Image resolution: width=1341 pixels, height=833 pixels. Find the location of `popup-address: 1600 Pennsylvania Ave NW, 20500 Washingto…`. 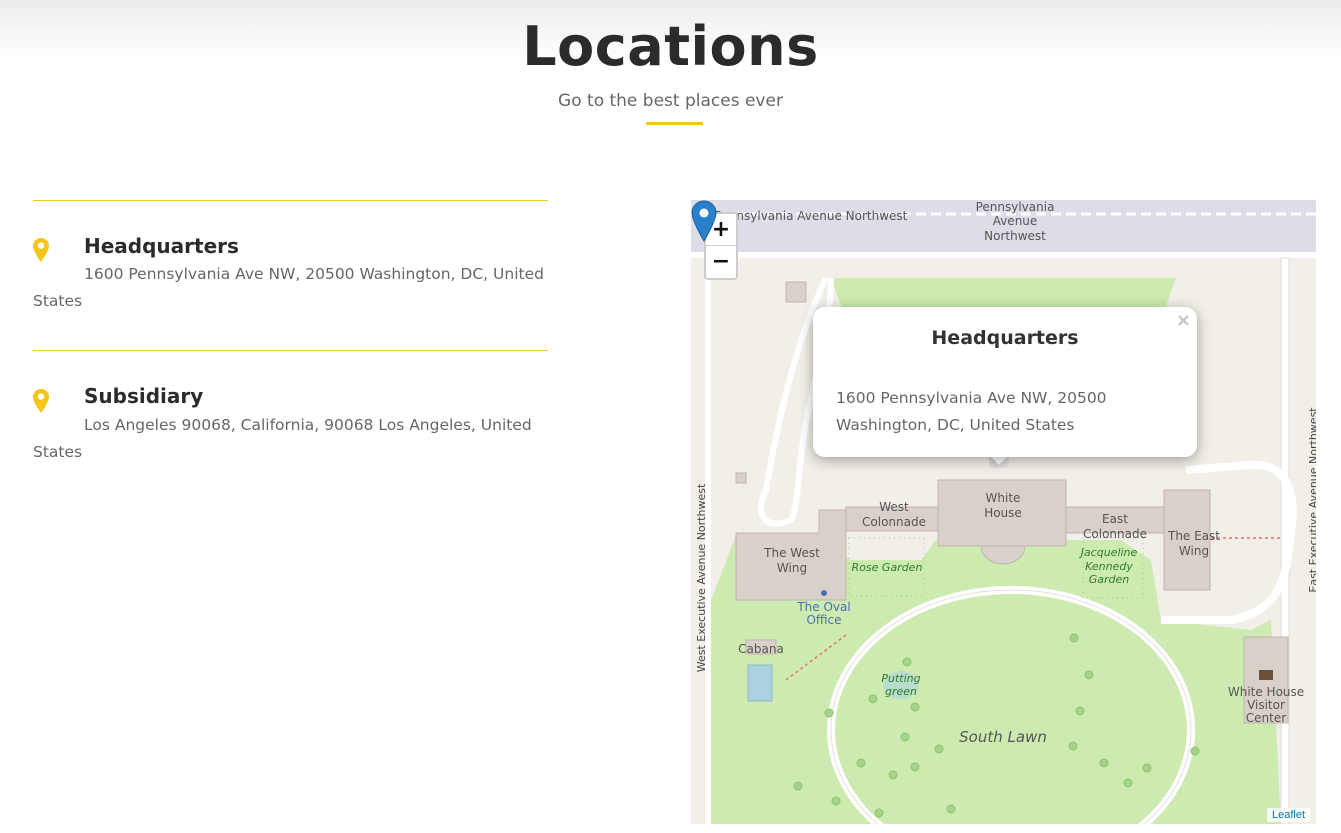

popup-address: 1600 Pennsylvania Ave NW, 20500 Washingto… is located at coordinates (971, 411).